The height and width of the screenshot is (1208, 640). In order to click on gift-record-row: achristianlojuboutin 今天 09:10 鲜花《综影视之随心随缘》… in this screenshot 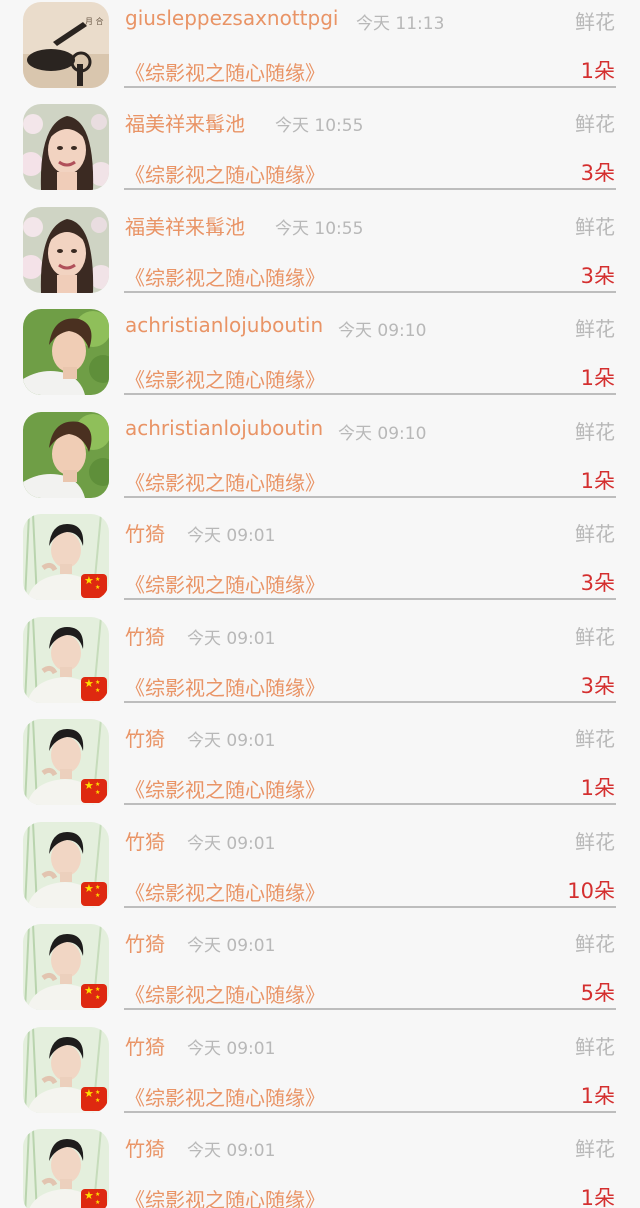, I will do `click(320, 358)`.